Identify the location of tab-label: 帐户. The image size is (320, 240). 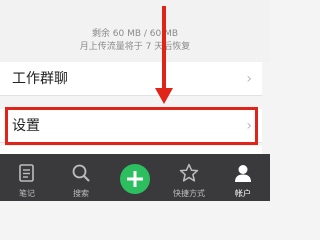
(243, 193).